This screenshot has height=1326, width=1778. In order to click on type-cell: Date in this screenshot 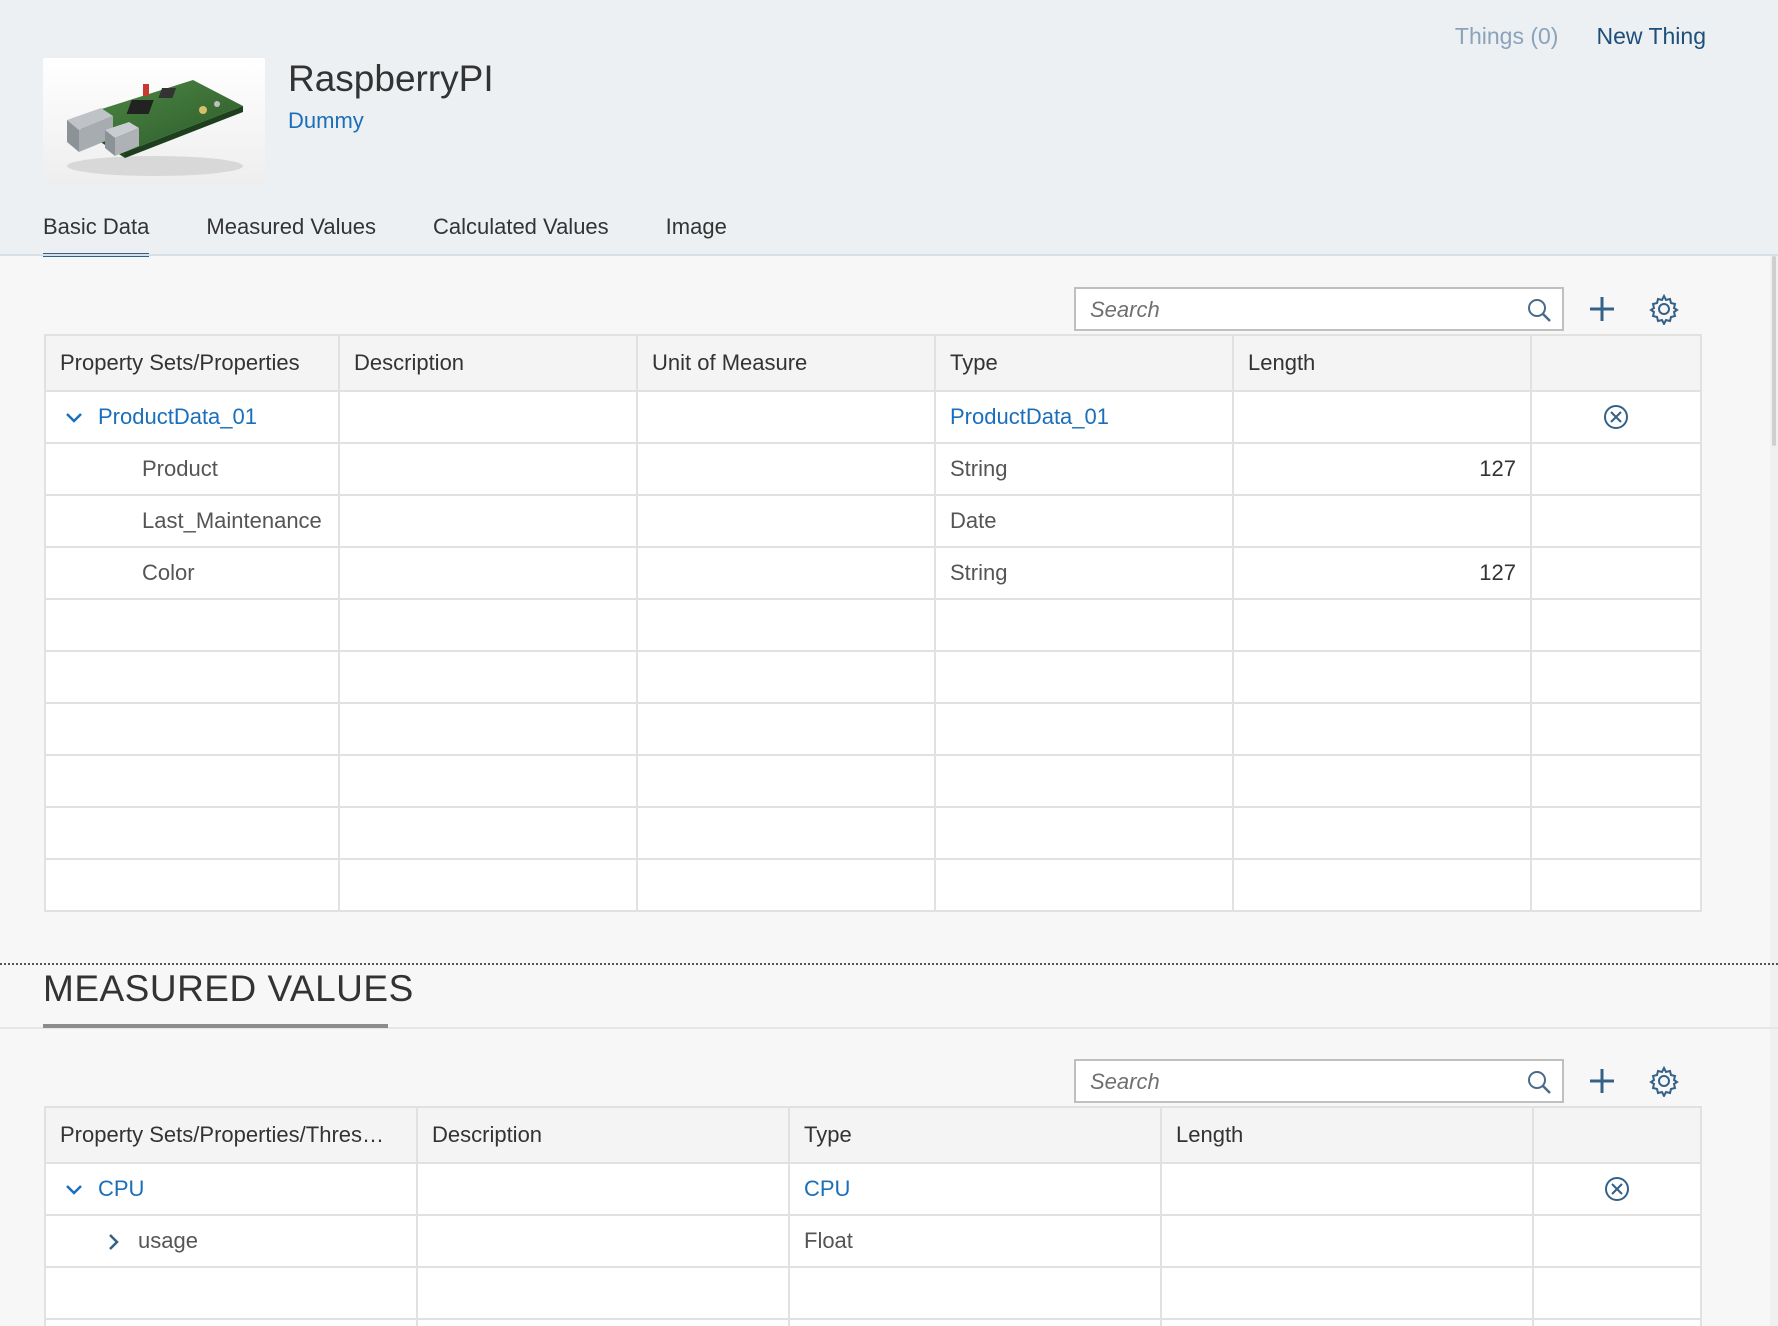, I will do `click(1084, 521)`.